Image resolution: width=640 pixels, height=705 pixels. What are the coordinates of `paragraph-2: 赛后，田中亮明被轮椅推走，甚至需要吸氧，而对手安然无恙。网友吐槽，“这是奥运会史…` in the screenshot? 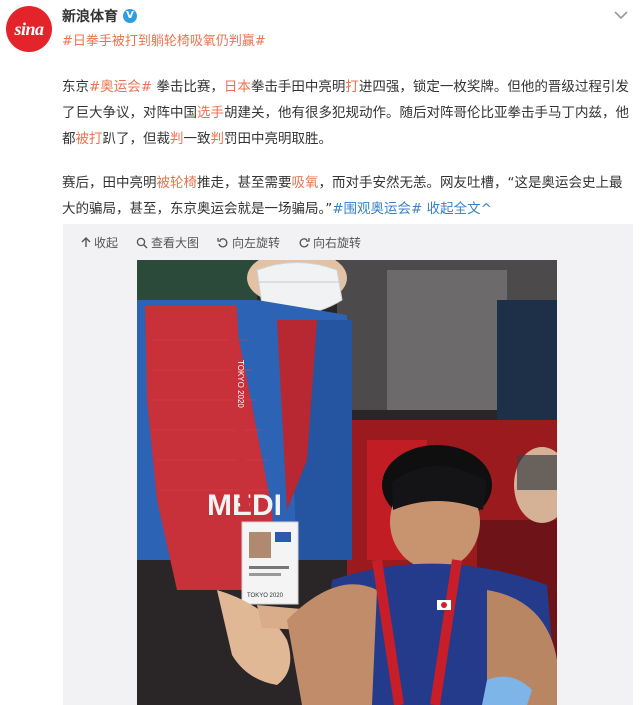 It's located at (347, 196).